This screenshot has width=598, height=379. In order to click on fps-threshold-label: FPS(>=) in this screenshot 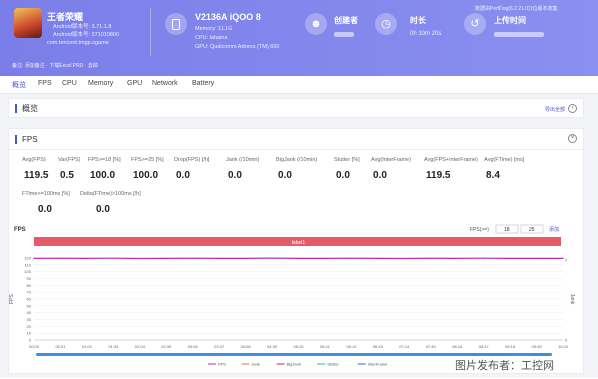, I will do `click(479, 230)`.